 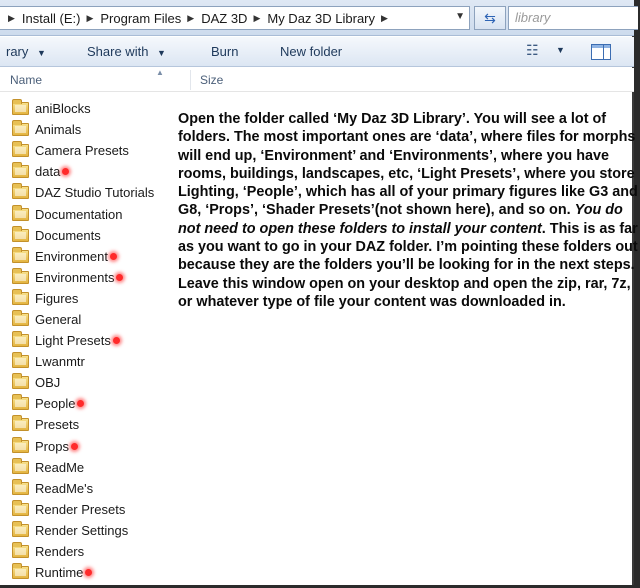 What do you see at coordinates (100, 171) in the screenshot?
I see `list-item: data` at bounding box center [100, 171].